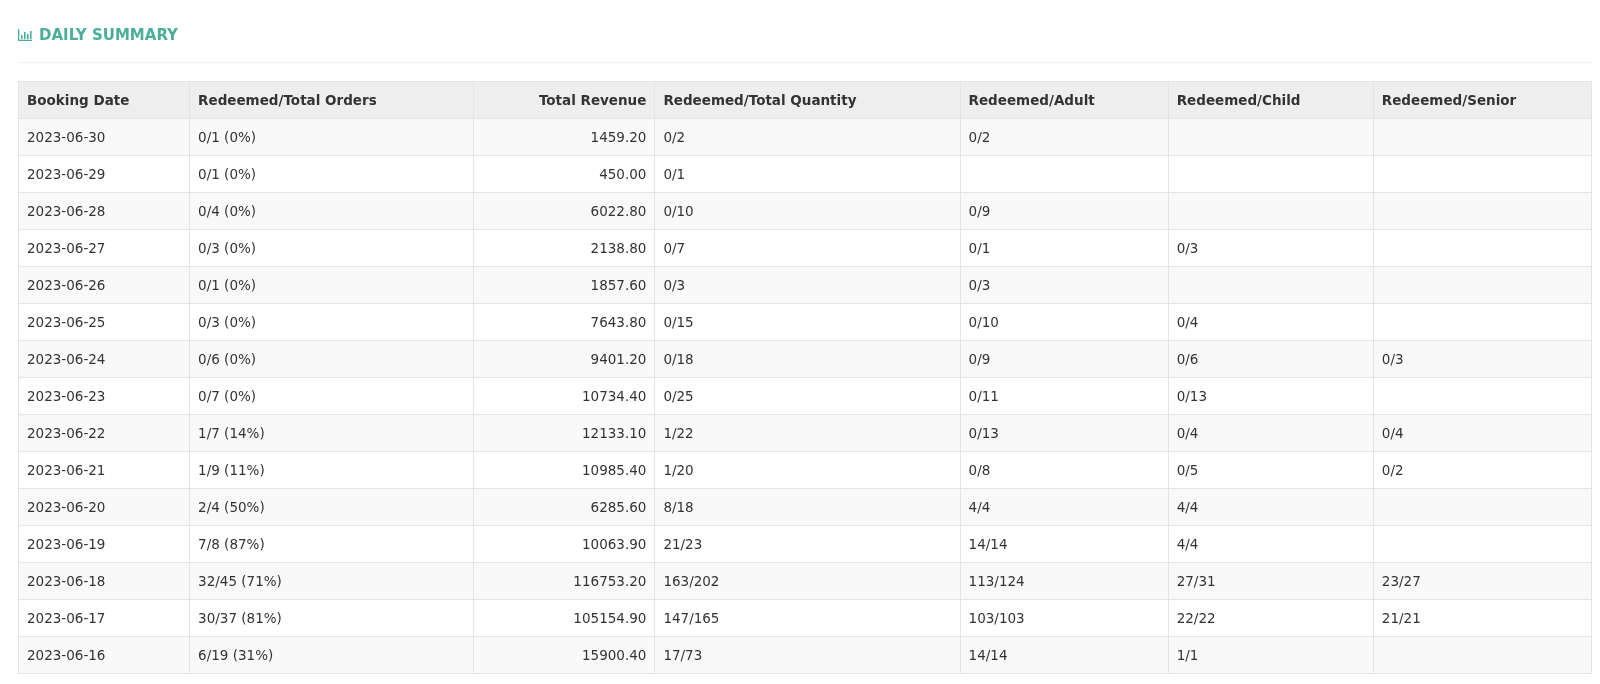 The image size is (1600, 684). What do you see at coordinates (108, 35) in the screenshot?
I see `section-title: DAILY SUMMARY` at bounding box center [108, 35].